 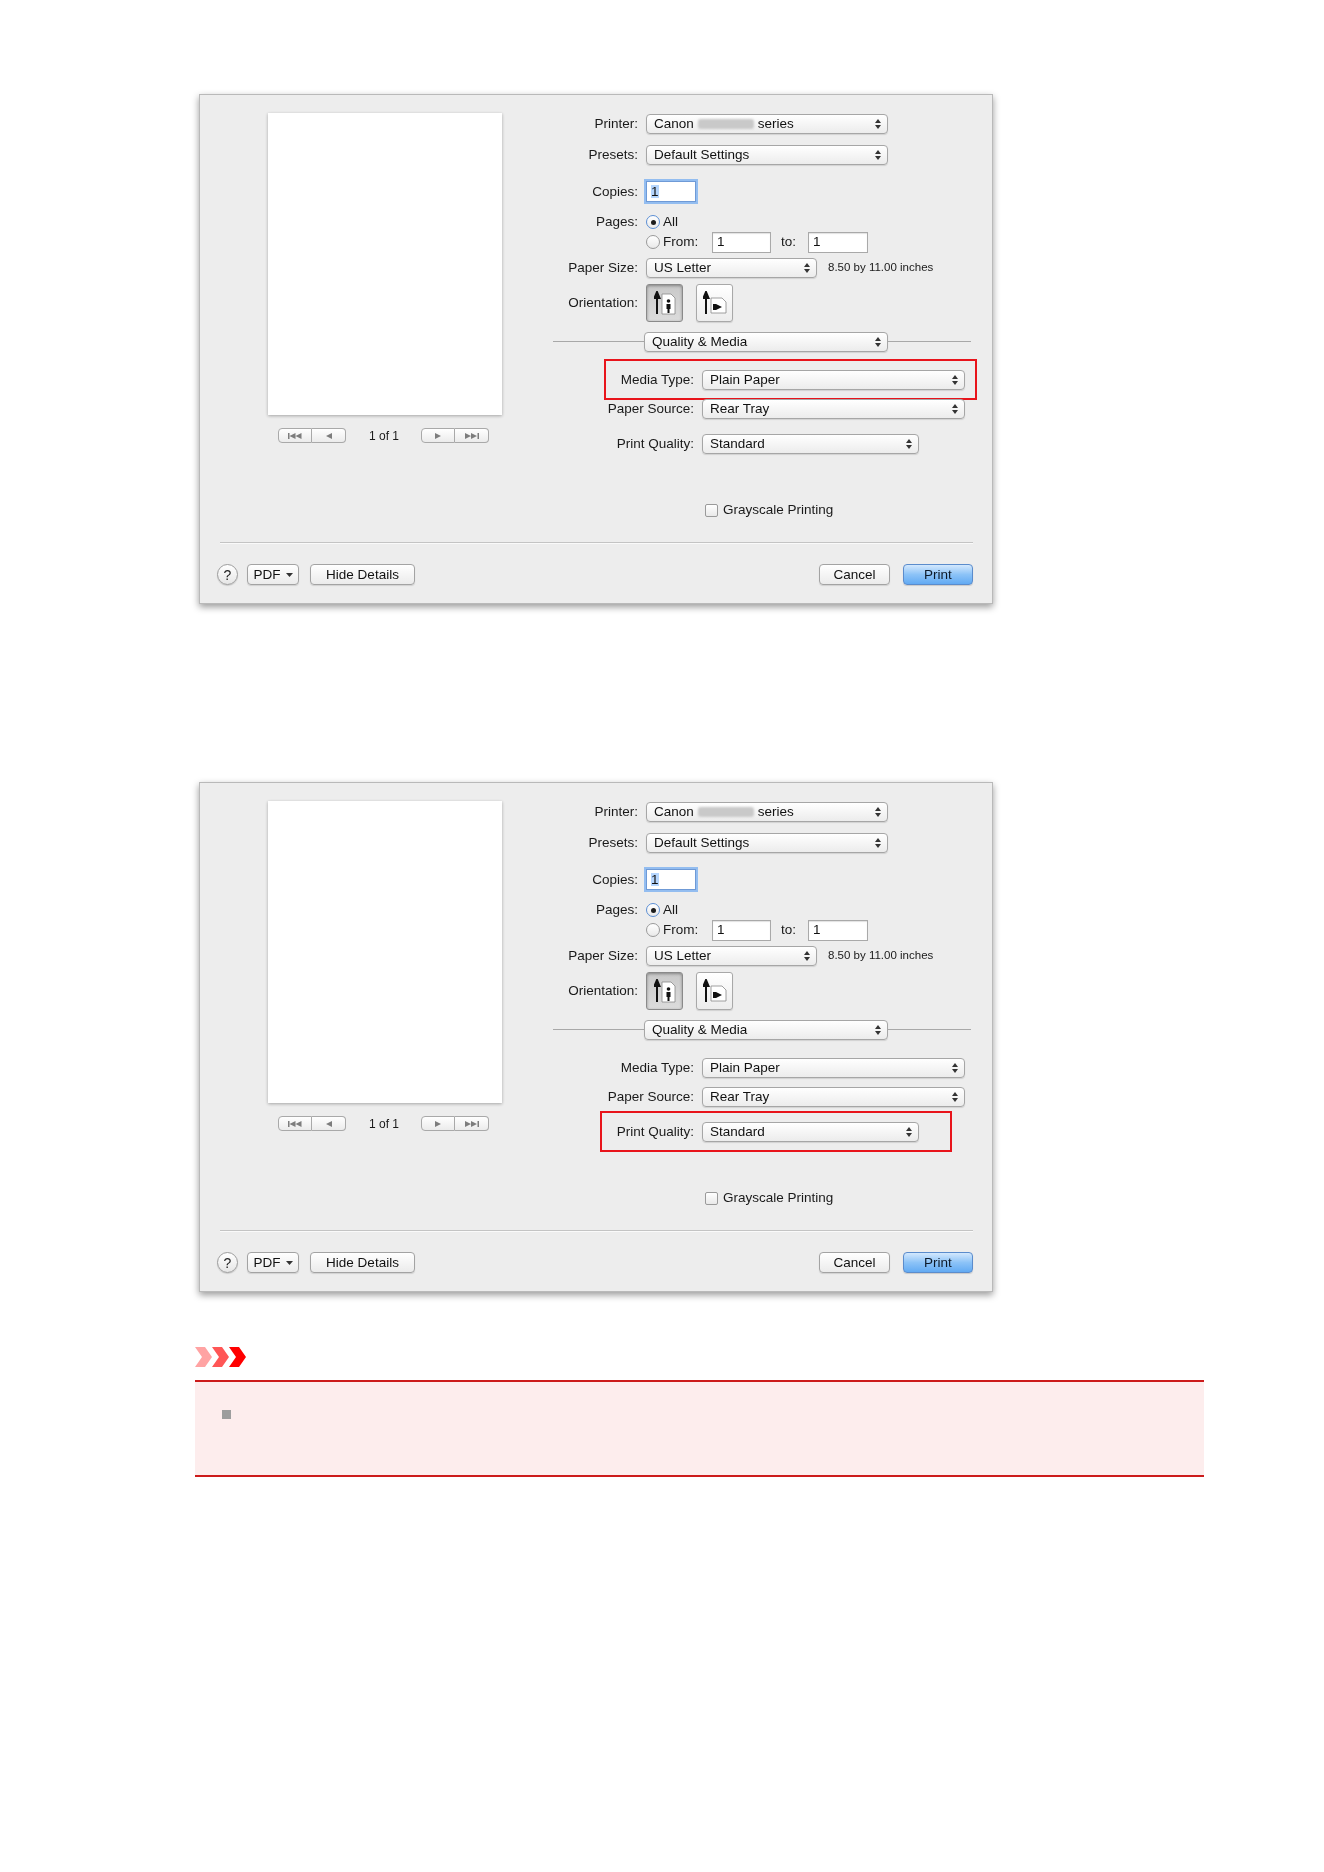 I want to click on first-page-icon, so click(x=295, y=435).